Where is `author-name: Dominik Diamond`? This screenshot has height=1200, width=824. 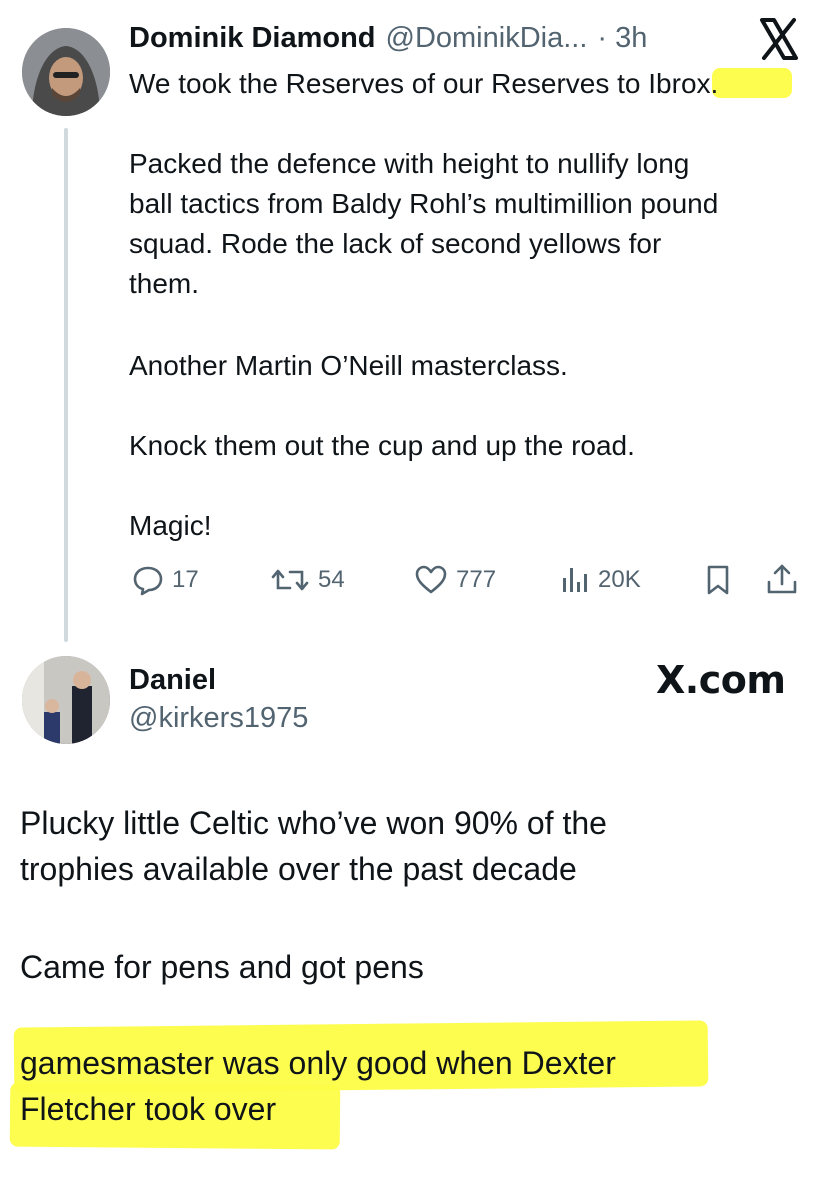
author-name: Dominik Diamond is located at coordinates (252, 38).